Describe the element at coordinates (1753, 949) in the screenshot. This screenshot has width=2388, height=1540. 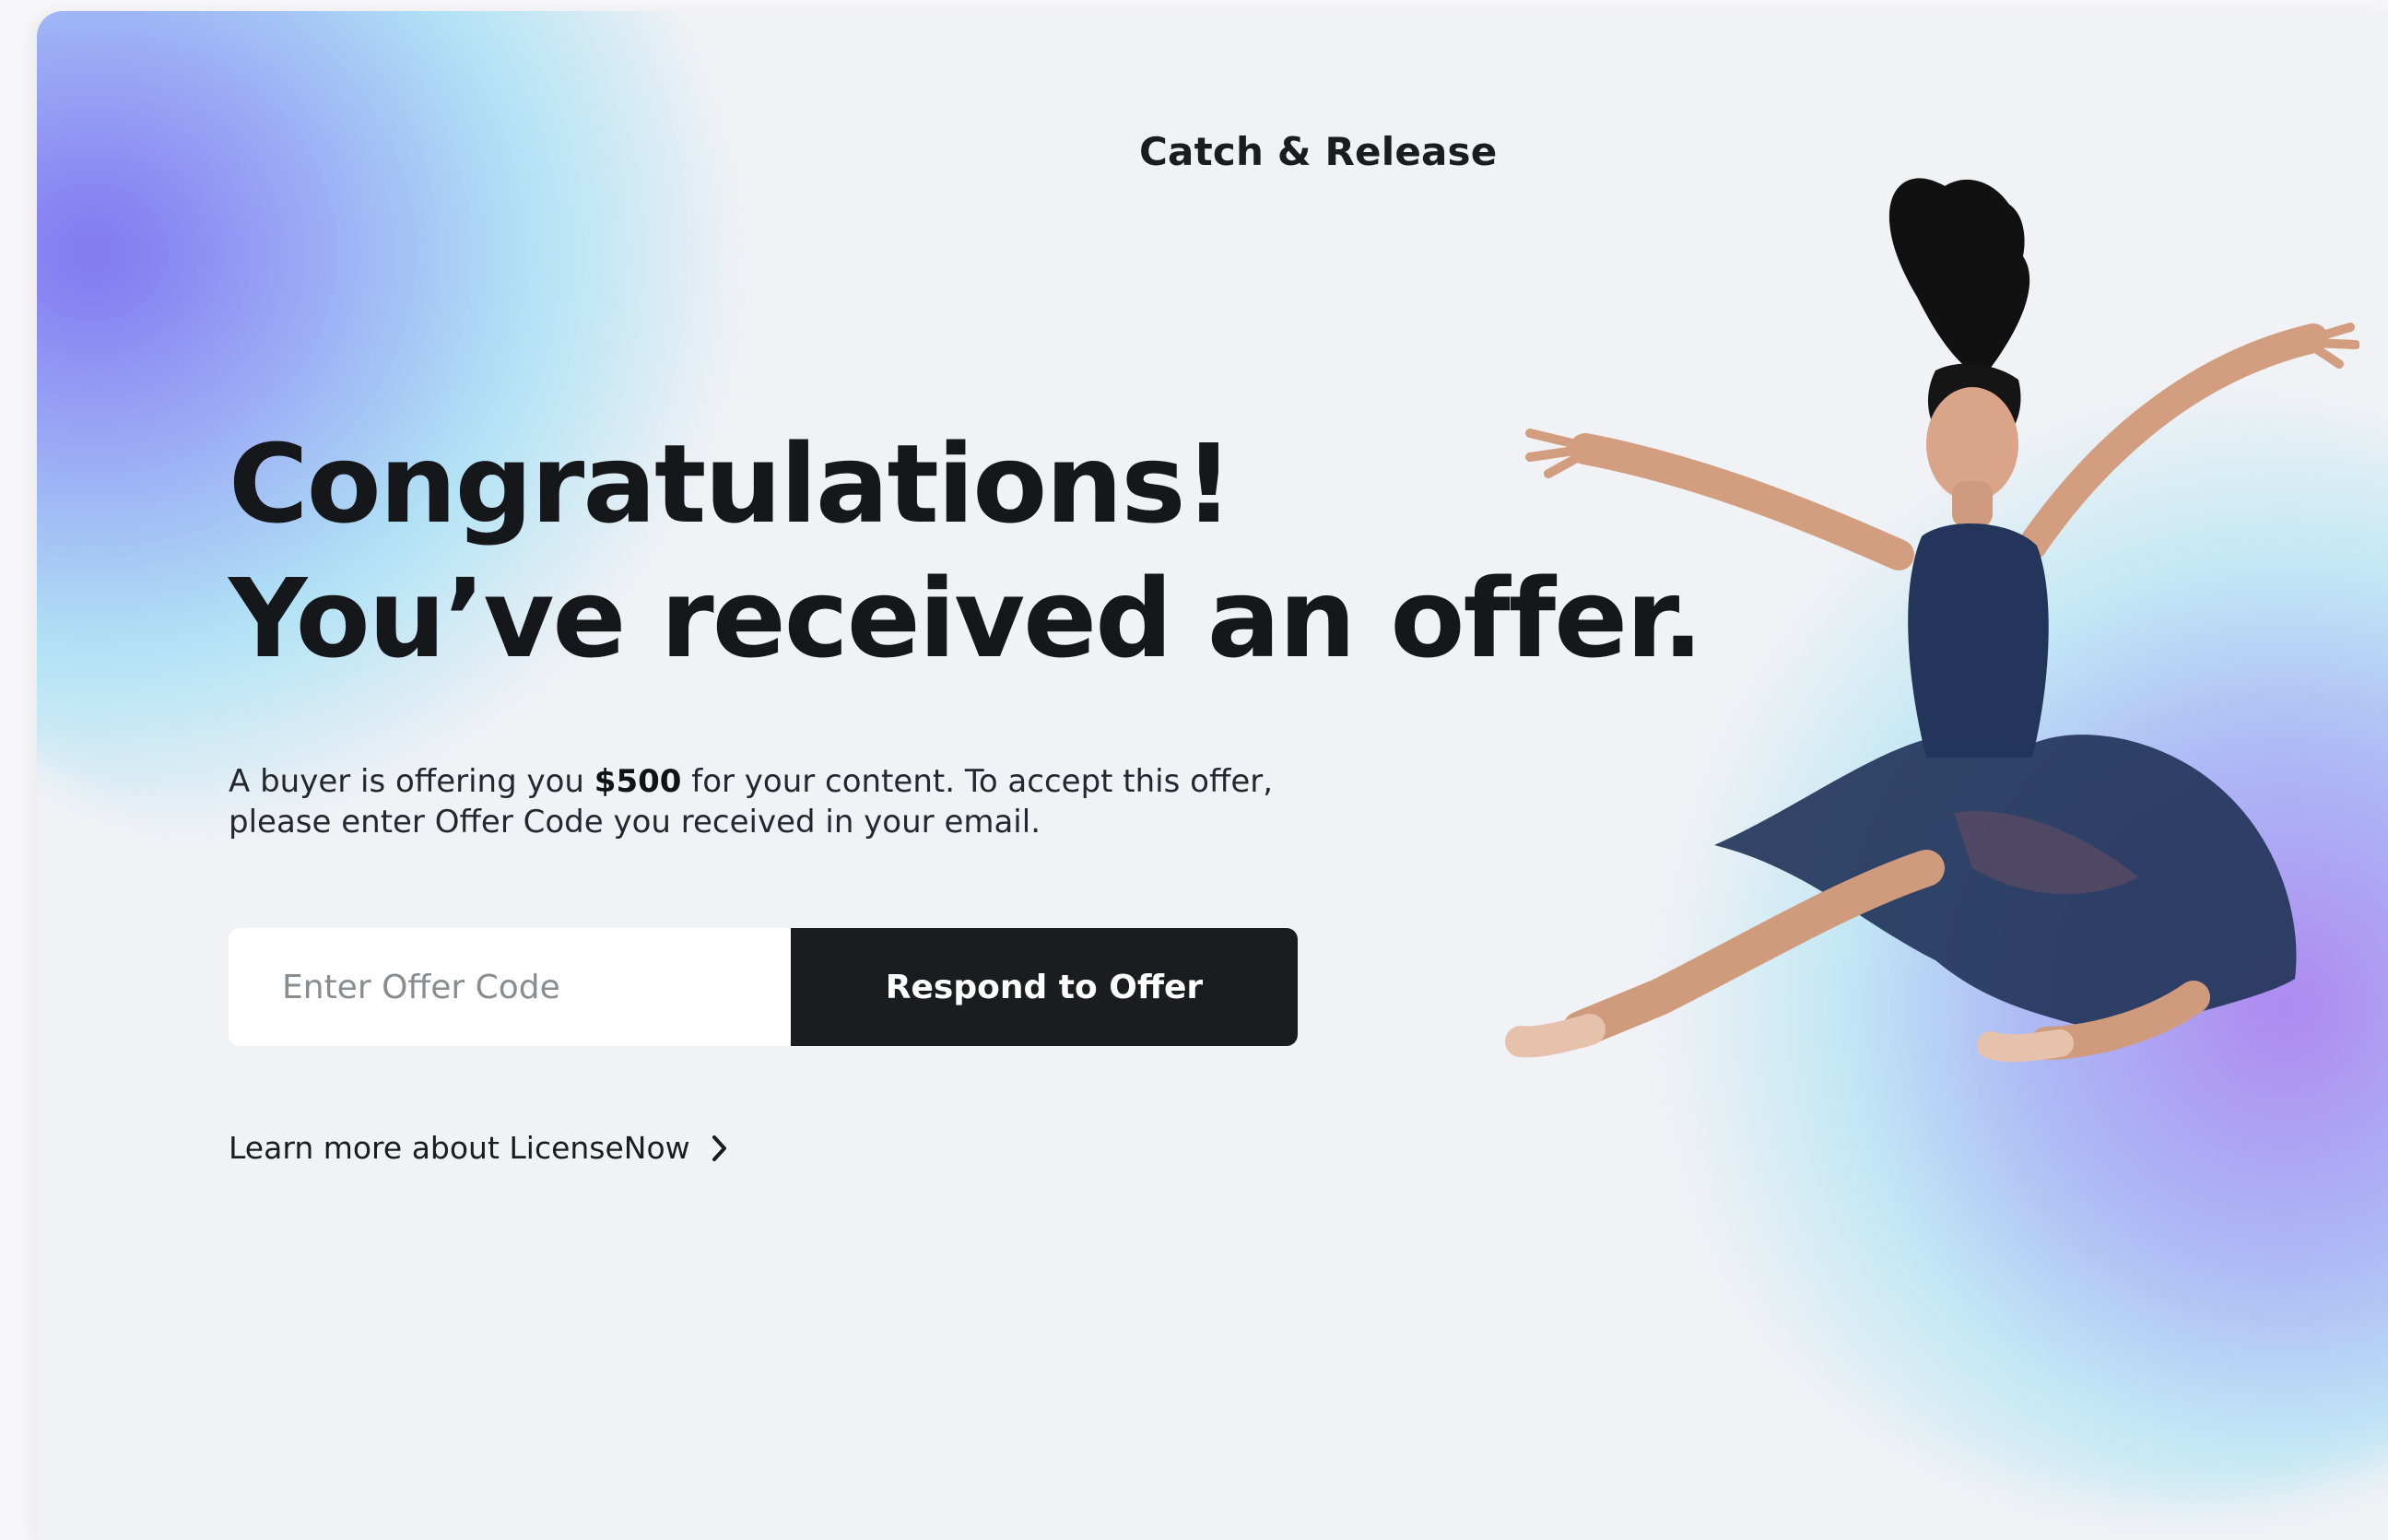
I see `dancer-left-leg` at that location.